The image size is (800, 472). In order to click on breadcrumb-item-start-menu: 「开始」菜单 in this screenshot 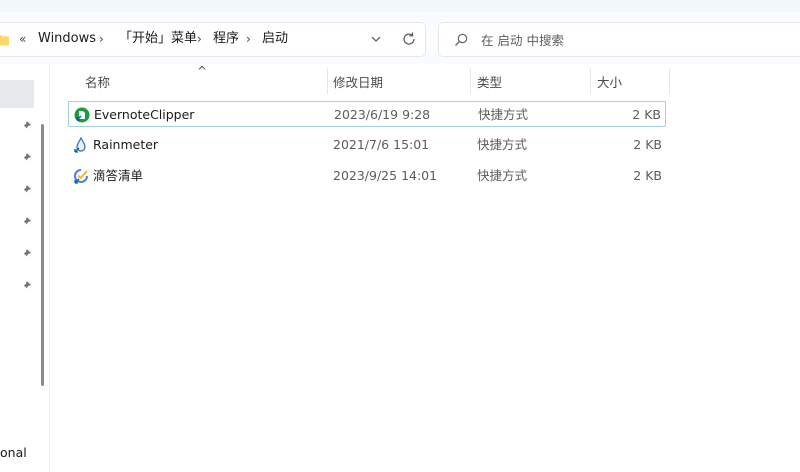, I will do `click(158, 39)`.